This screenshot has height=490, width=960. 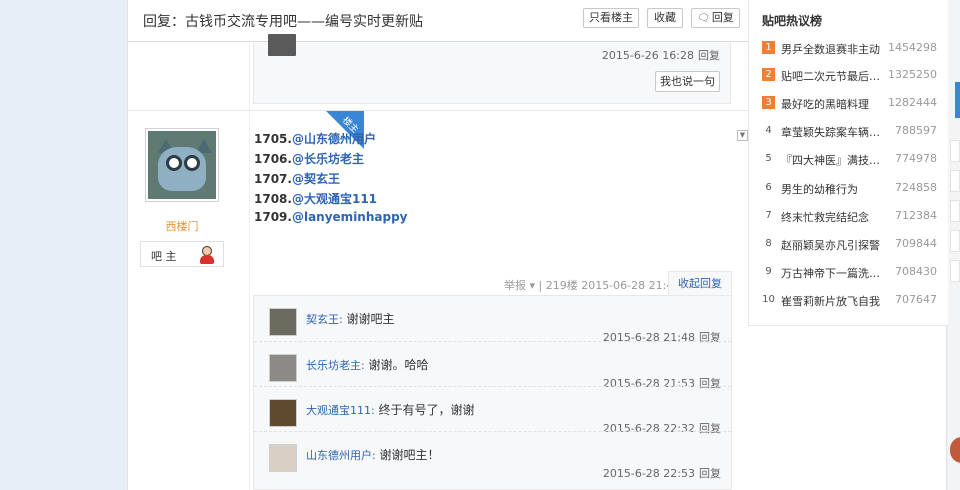 I want to click on hot-topic-item: 10 崔雪莉新片放飞自我 707647, so click(x=849, y=303).